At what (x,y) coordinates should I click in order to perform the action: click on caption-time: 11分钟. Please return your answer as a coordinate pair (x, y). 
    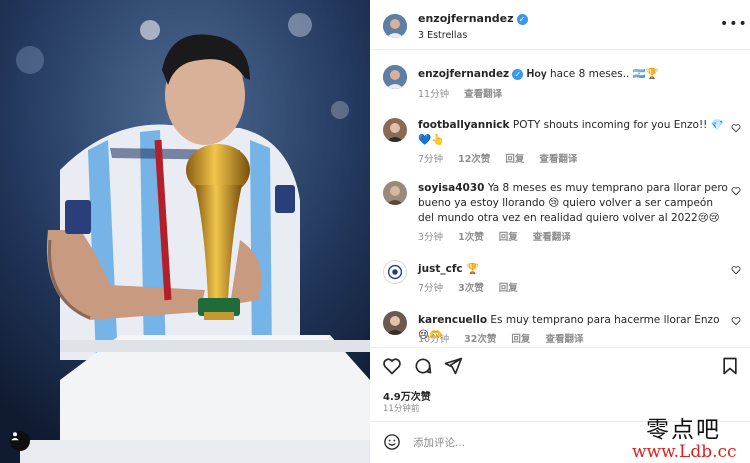
    Looking at the image, I should click on (433, 94).